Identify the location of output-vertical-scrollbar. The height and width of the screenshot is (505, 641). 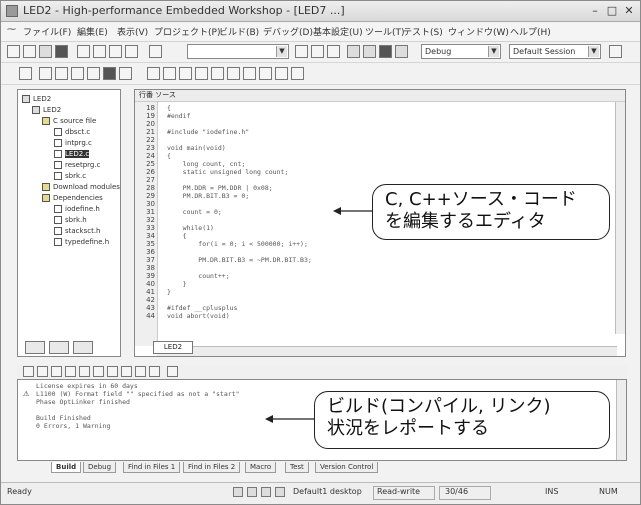
(621, 420).